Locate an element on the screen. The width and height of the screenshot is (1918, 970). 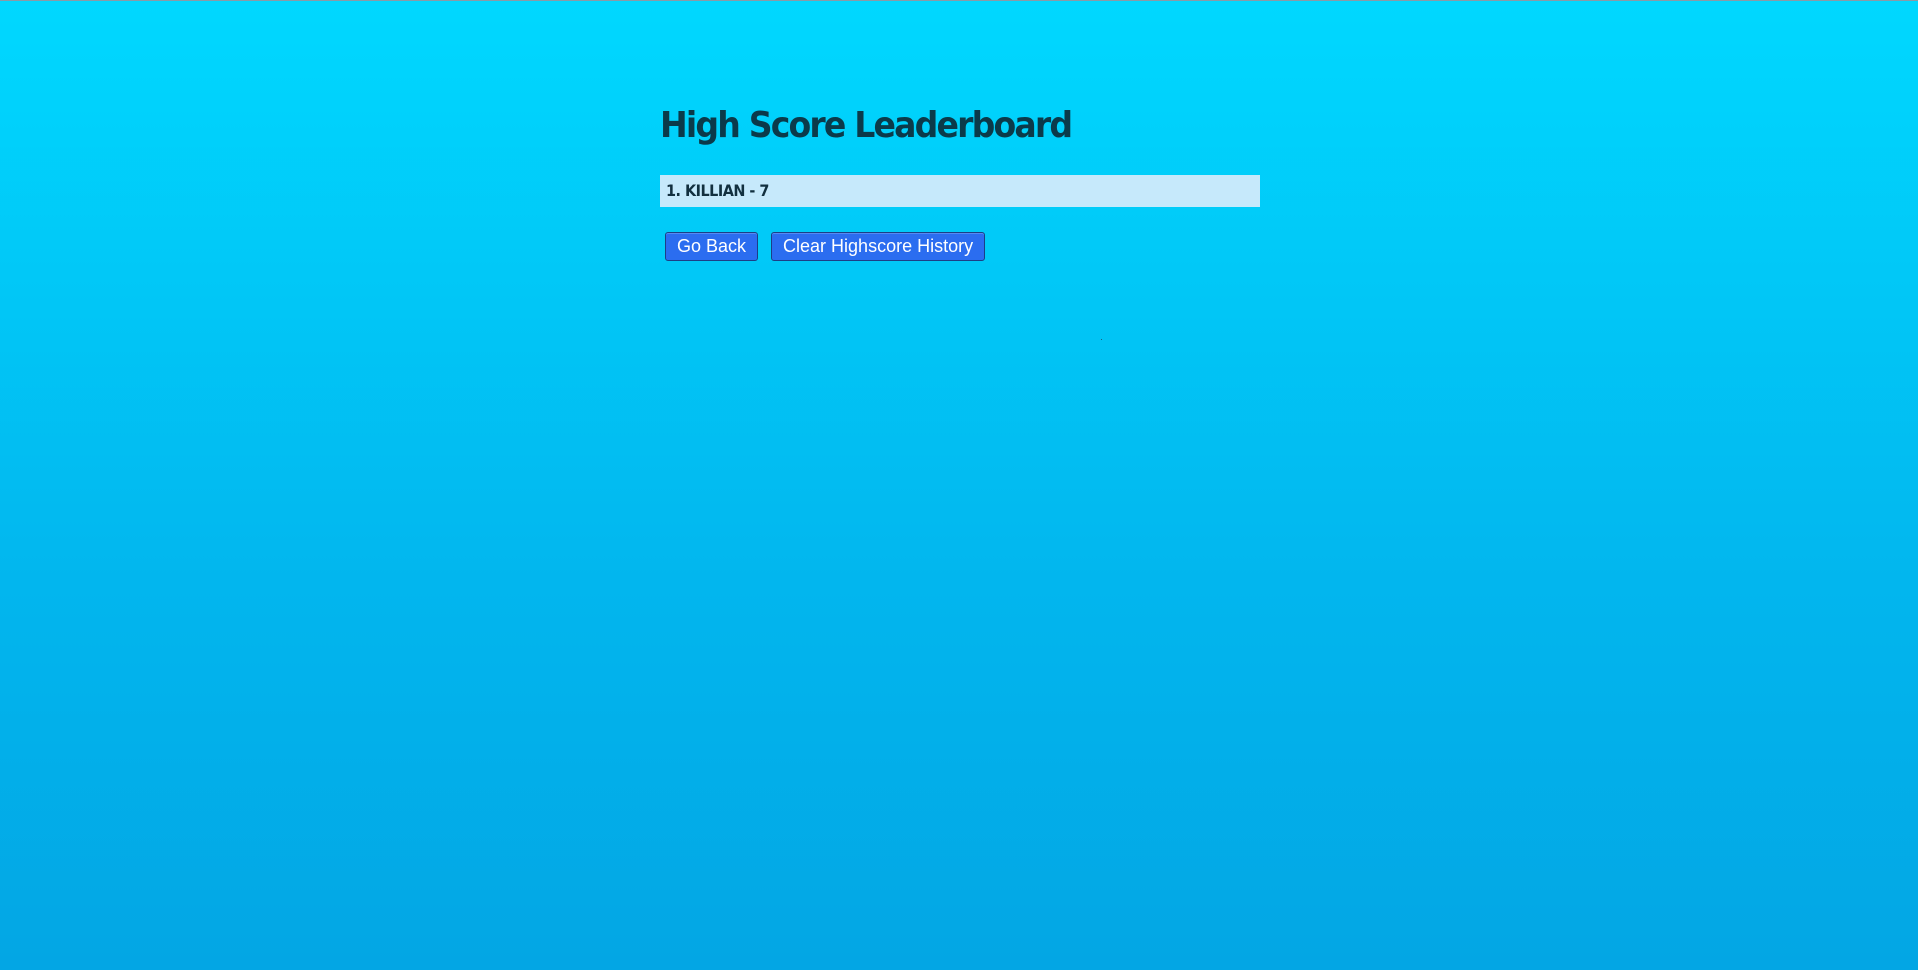
button-row: Go Back Clear Highscore History is located at coordinates (960, 246).